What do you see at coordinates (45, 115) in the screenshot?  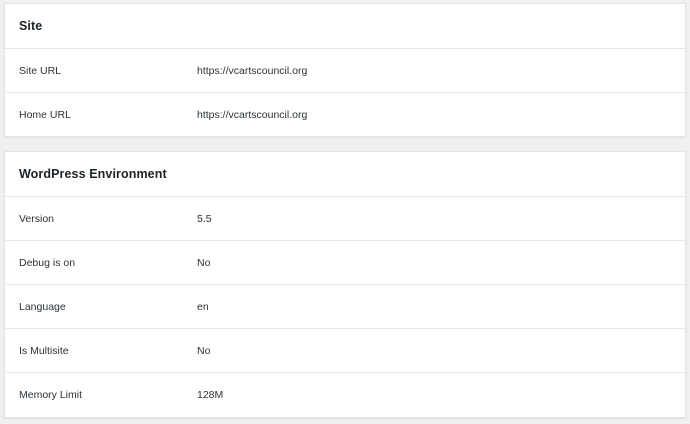 I see `home-url-label: Home URL` at bounding box center [45, 115].